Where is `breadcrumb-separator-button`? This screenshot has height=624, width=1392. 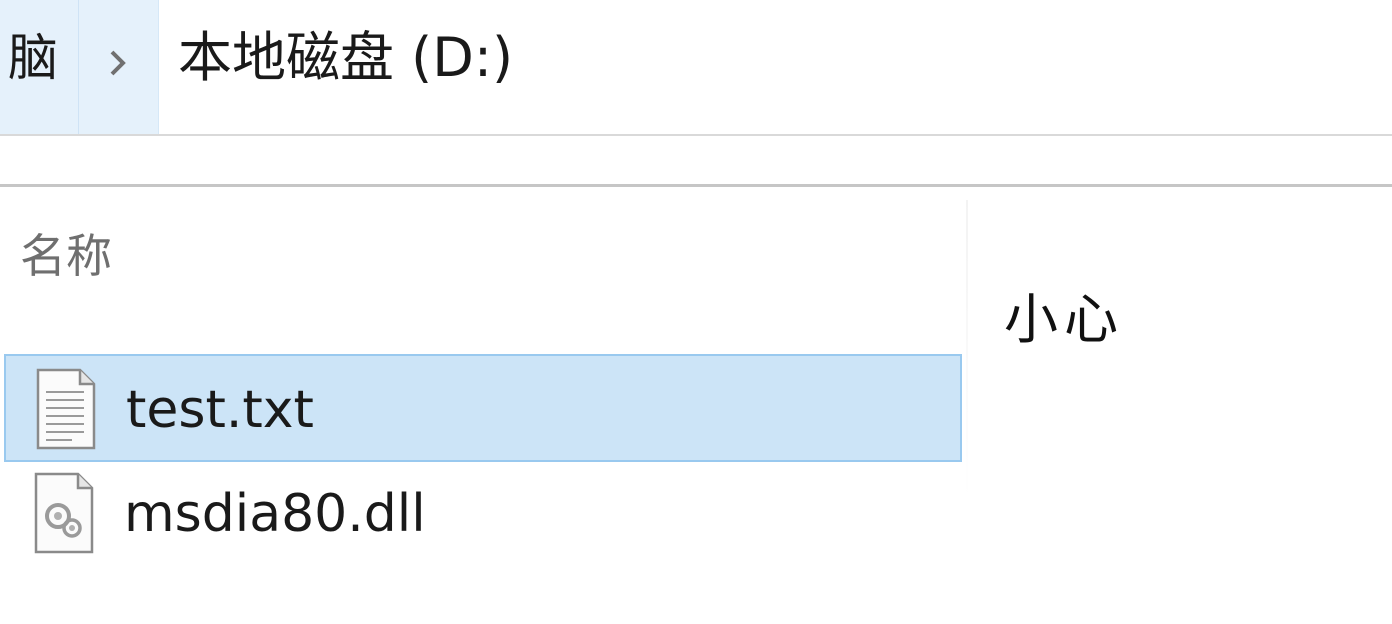 breadcrumb-separator-button is located at coordinates (119, 67).